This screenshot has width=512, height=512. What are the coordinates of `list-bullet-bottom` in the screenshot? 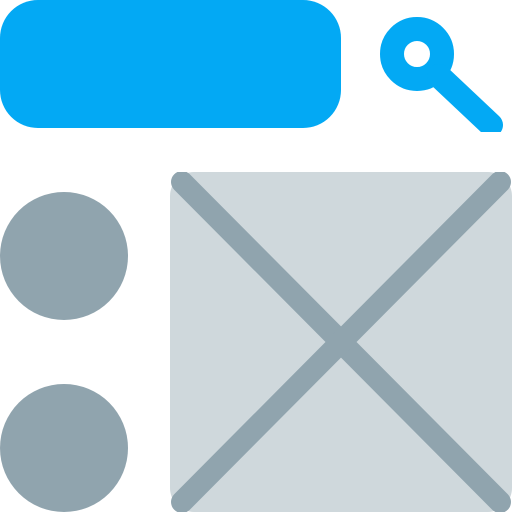 It's located at (64, 448).